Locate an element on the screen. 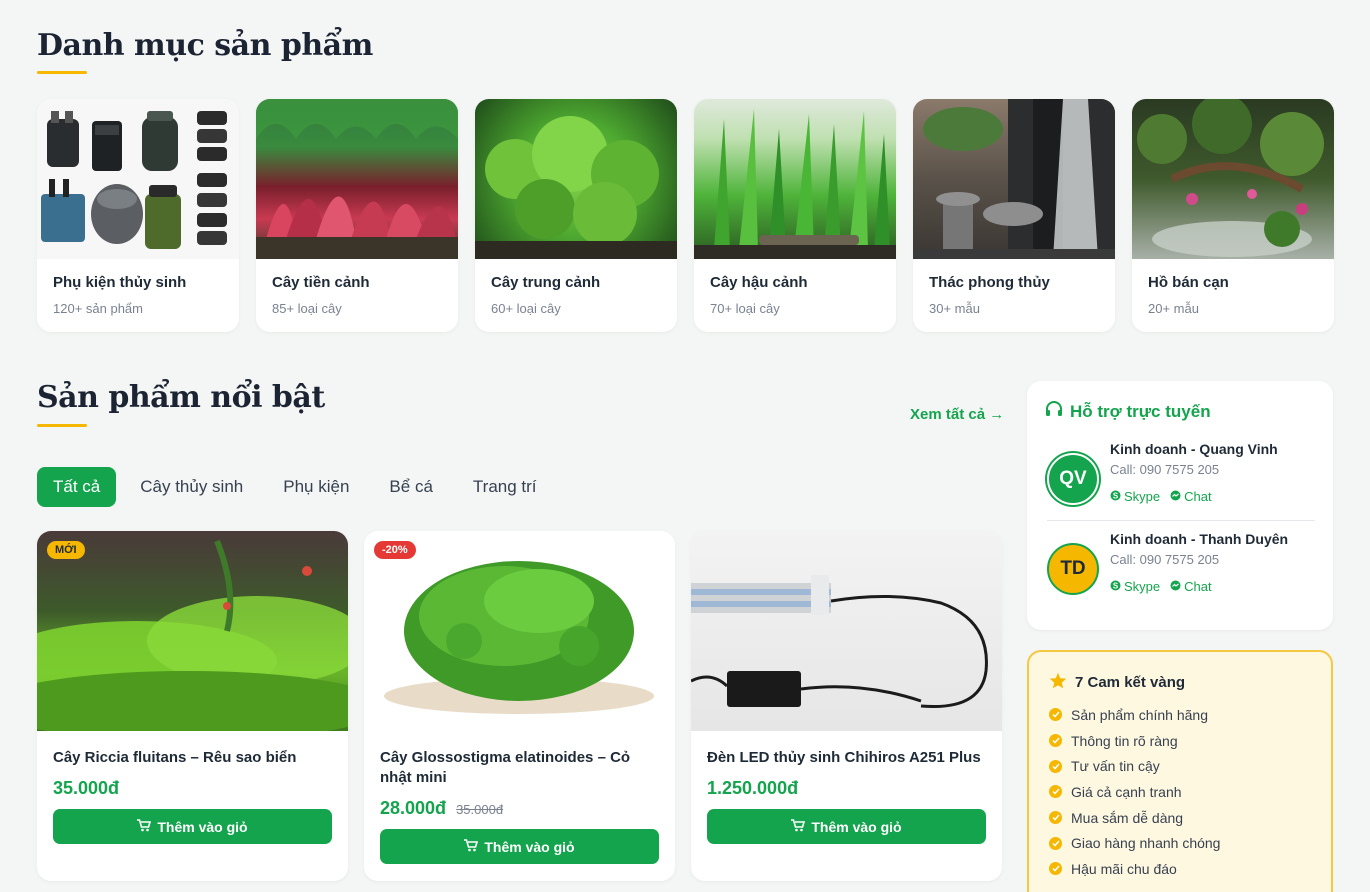  category-image-foreground-plants is located at coordinates (357, 179).